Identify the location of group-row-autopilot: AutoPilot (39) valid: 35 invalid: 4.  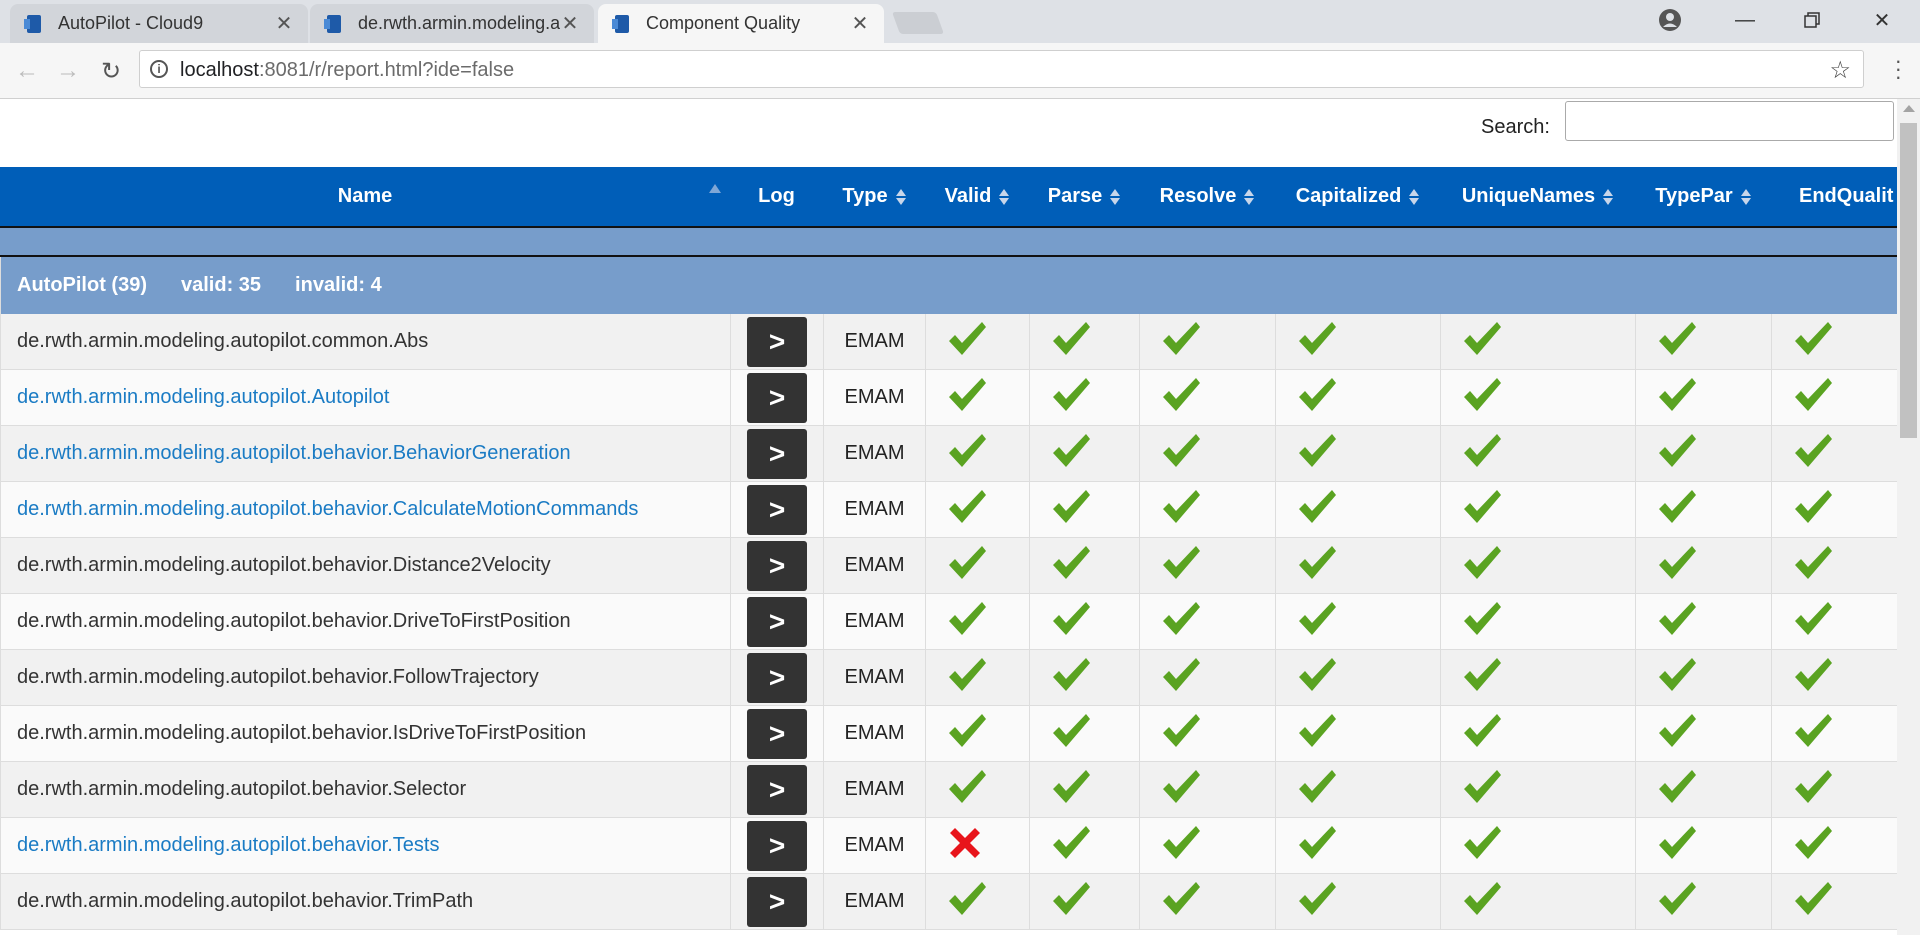
(948, 285).